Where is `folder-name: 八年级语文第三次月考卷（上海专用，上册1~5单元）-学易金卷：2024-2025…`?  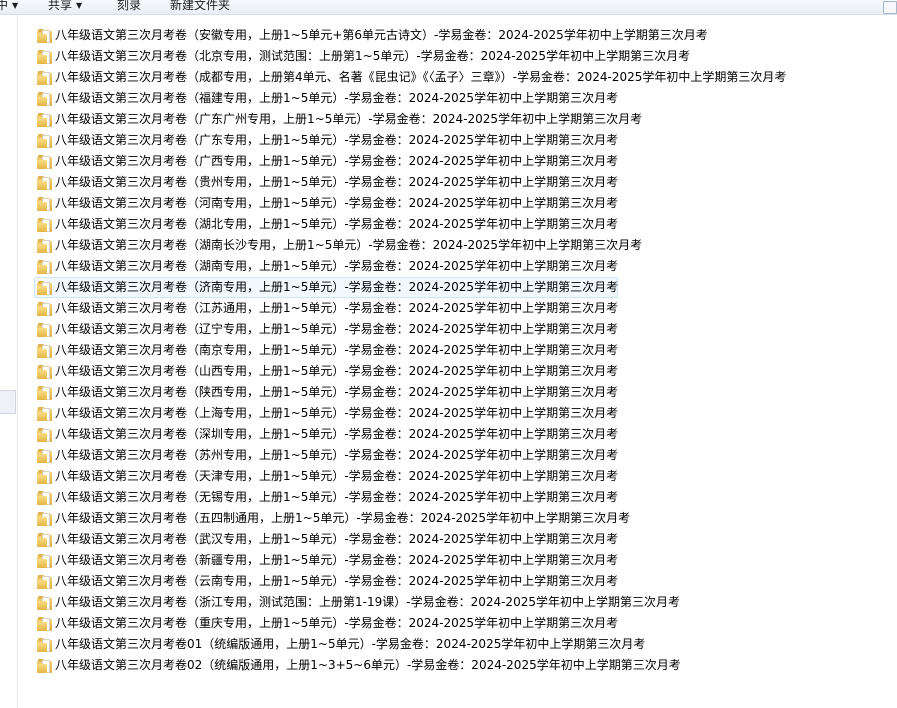 folder-name: 八年级语文第三次月考卷（上海专用，上册1~5单元）-学易金卷：2024-2025… is located at coordinates (337, 413).